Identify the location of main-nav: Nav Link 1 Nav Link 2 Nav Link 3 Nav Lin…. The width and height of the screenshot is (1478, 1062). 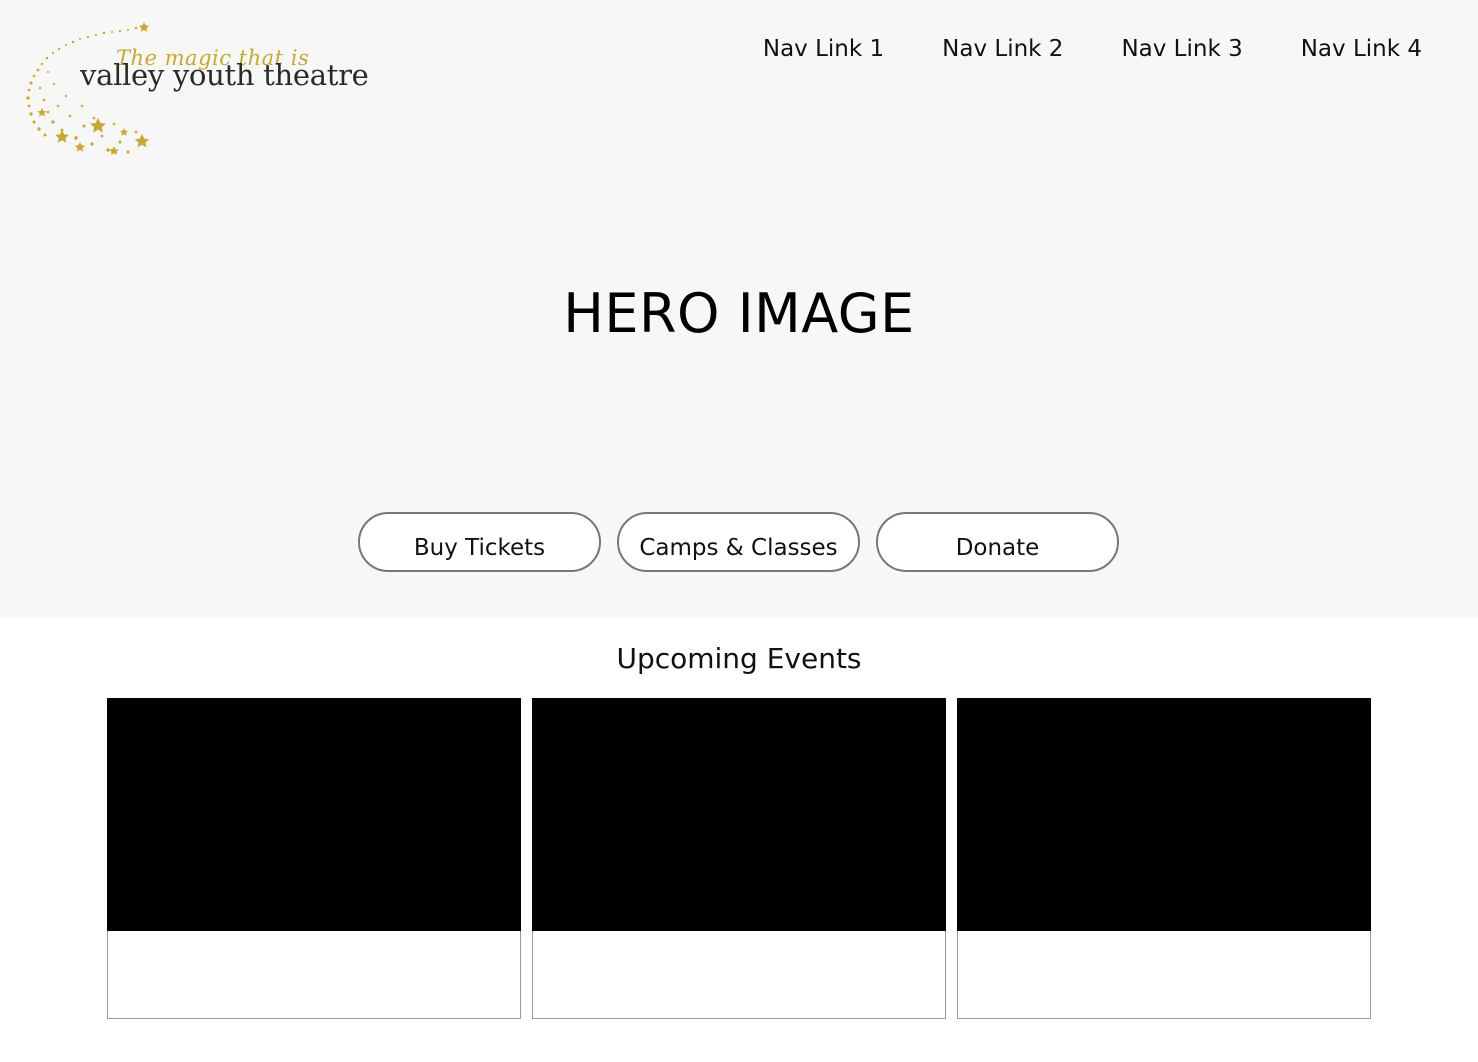
(1063, 49).